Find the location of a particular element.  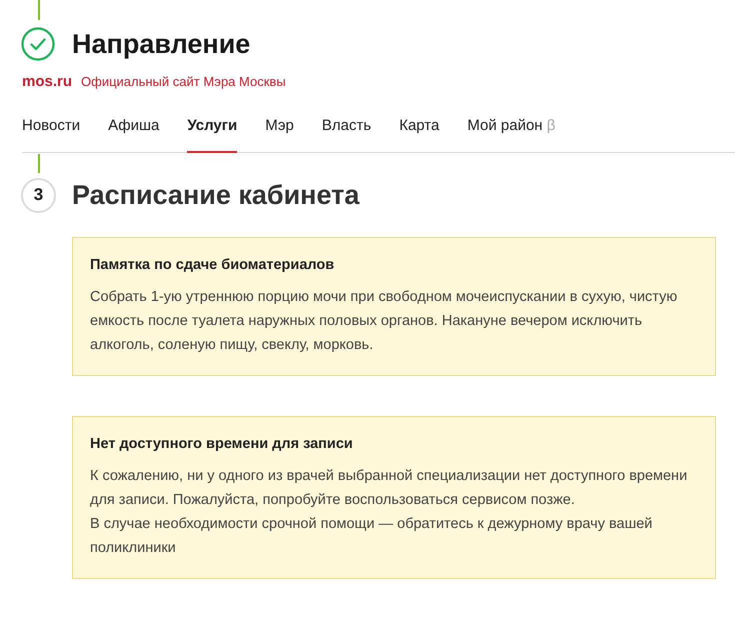

step-title: Расписание кабинета is located at coordinates (216, 195).